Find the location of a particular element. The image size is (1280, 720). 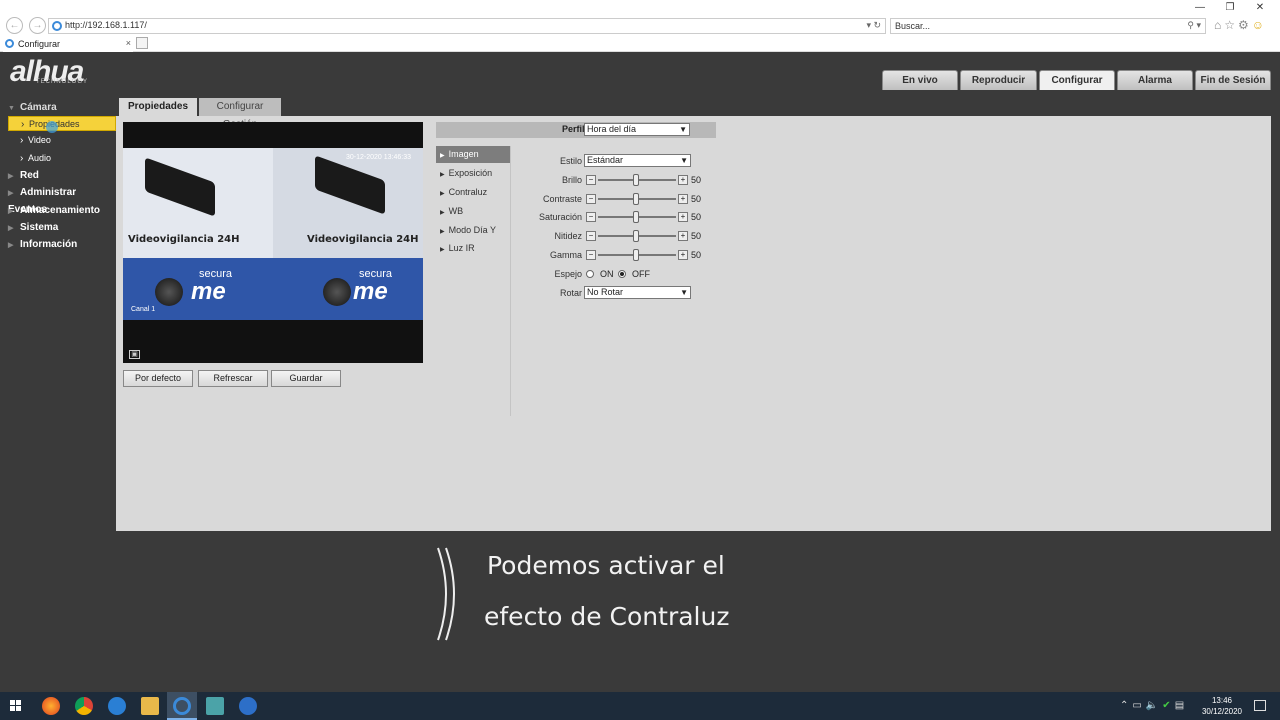

system-tray: ⌃▭🔈✔▤ is located at coordinates (1154, 705).